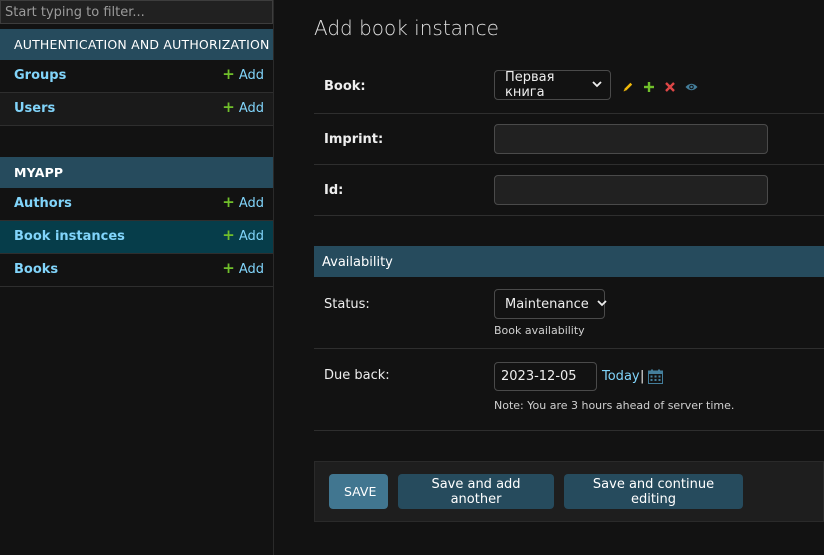 The height and width of the screenshot is (555, 824). What do you see at coordinates (628, 87) in the screenshot?
I see `pencil-icon` at bounding box center [628, 87].